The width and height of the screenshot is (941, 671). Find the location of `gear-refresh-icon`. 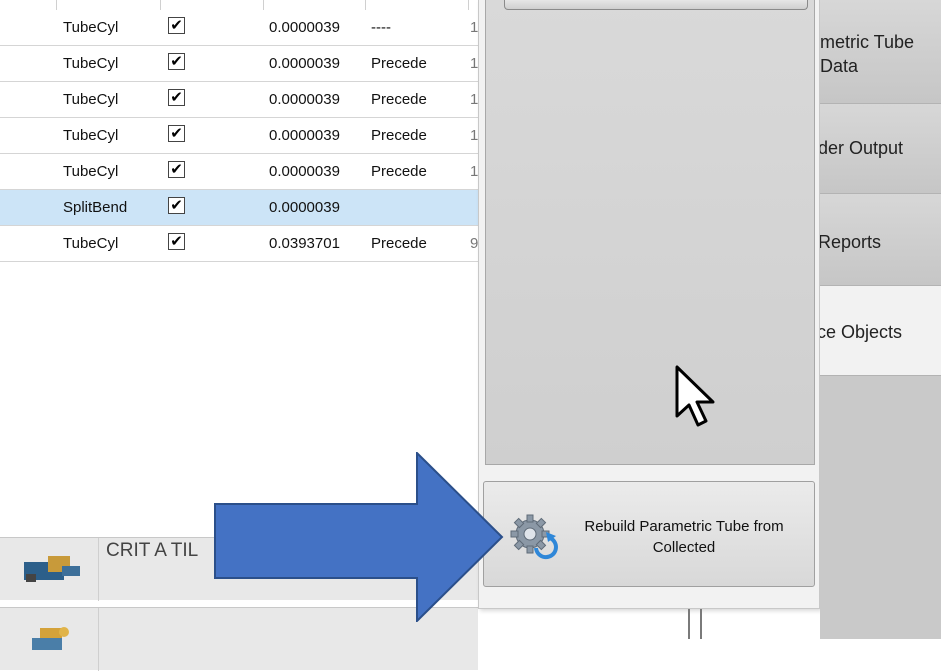

gear-refresh-icon is located at coordinates (534, 537).